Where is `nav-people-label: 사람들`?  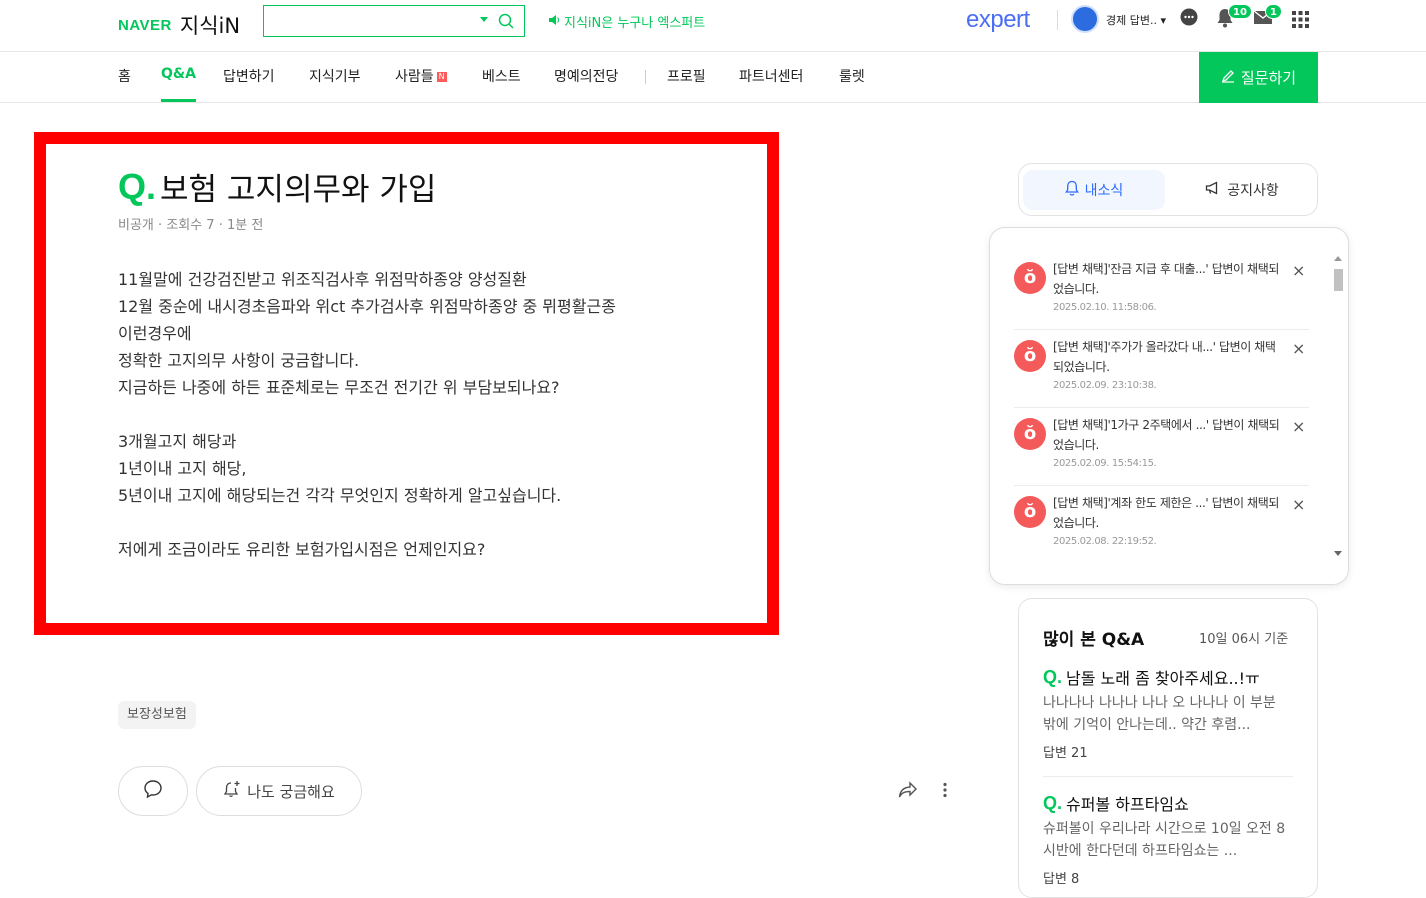
nav-people-label: 사람들 is located at coordinates (414, 77).